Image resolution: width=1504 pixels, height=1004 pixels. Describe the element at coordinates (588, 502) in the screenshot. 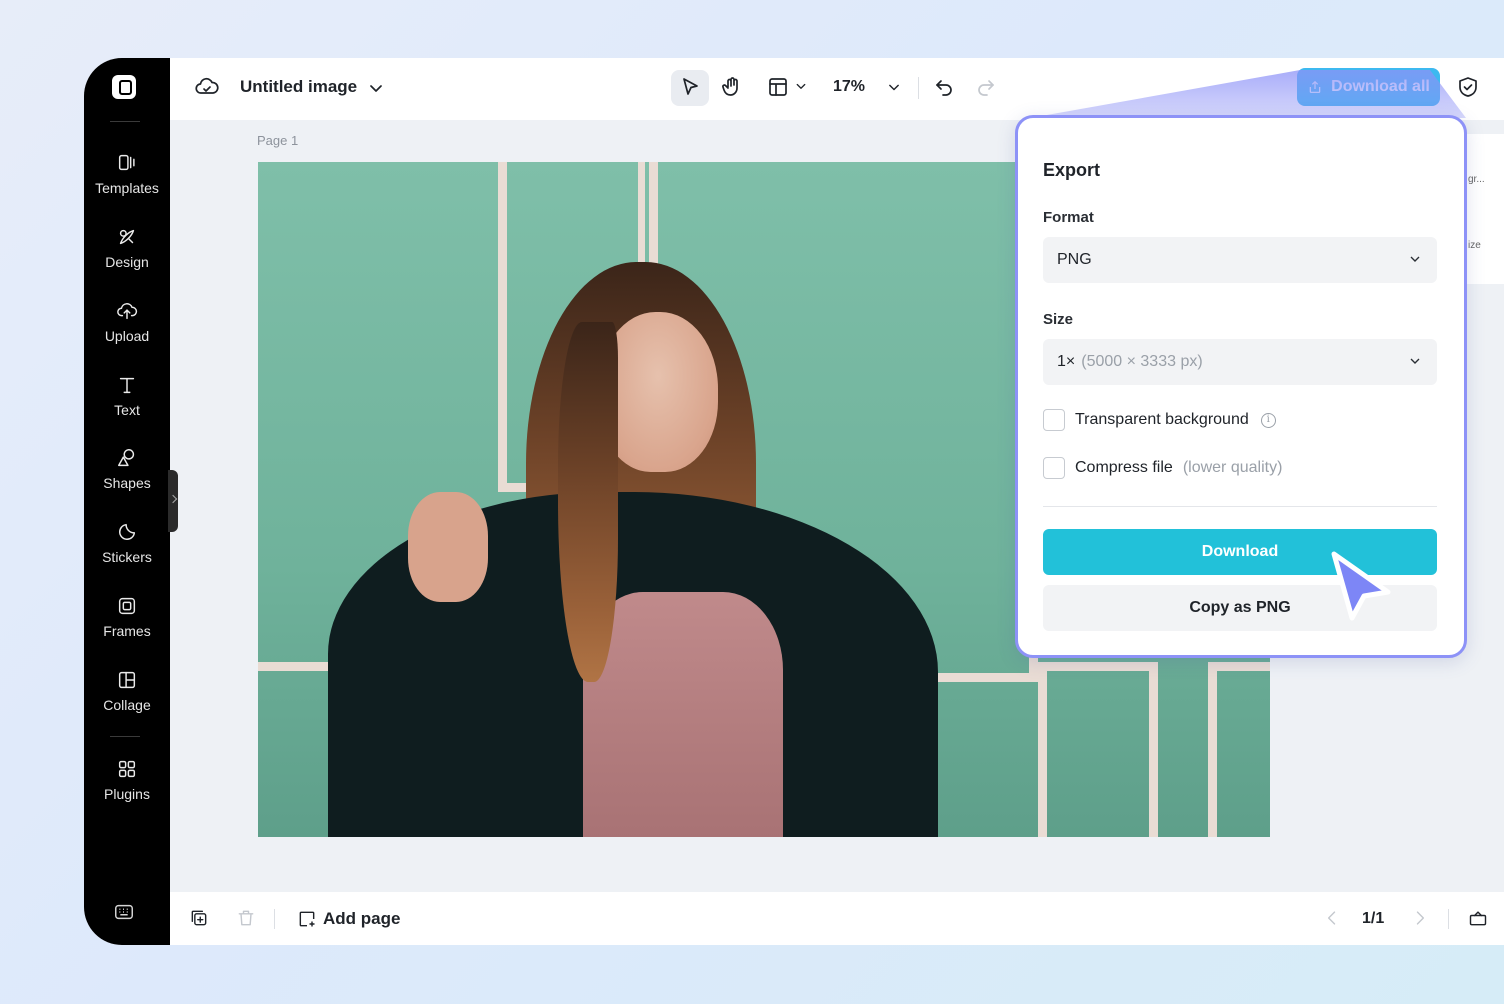

I see `hair-strand` at that location.